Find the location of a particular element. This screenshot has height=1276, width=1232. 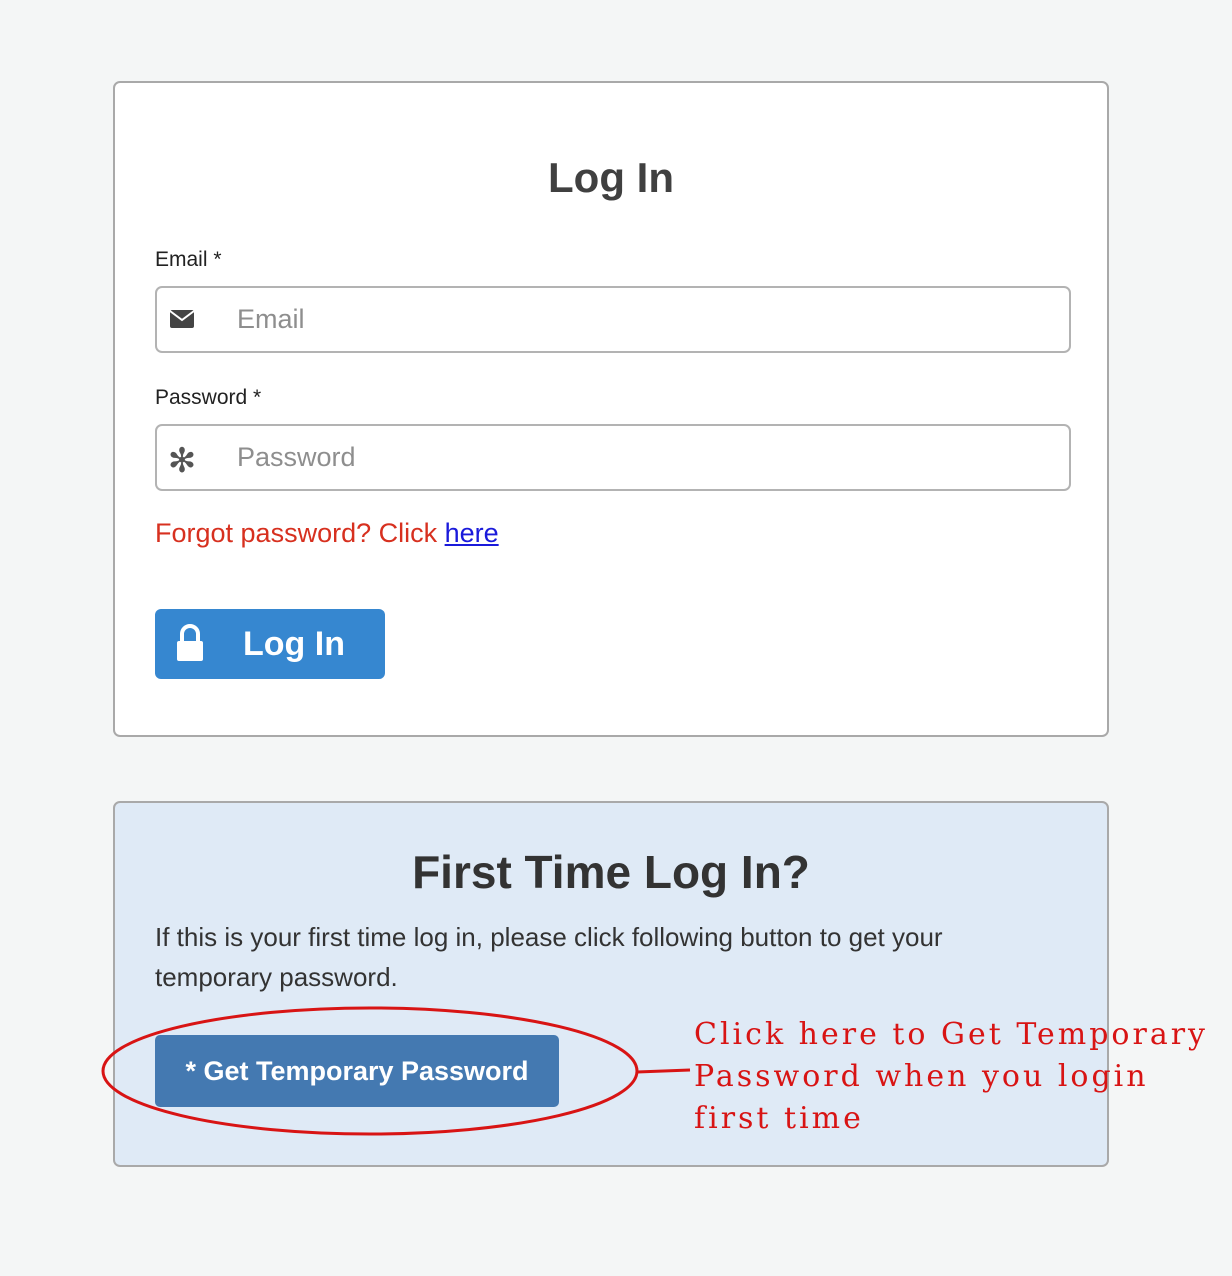

email-input is located at coordinates (647, 319).